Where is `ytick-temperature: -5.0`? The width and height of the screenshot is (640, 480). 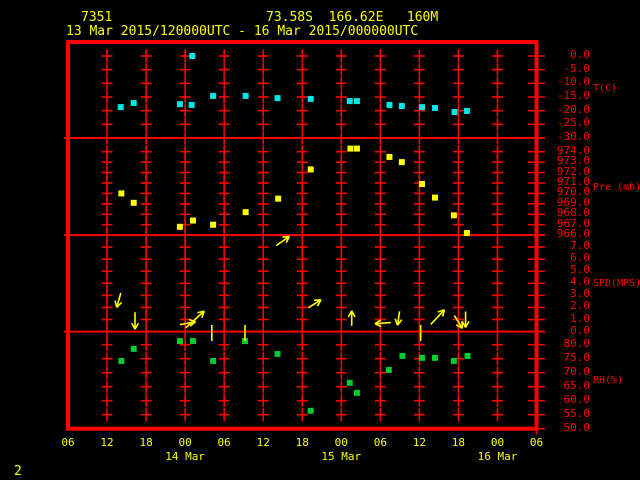
ytick-temperature: -5.0 is located at coordinates (577, 68).